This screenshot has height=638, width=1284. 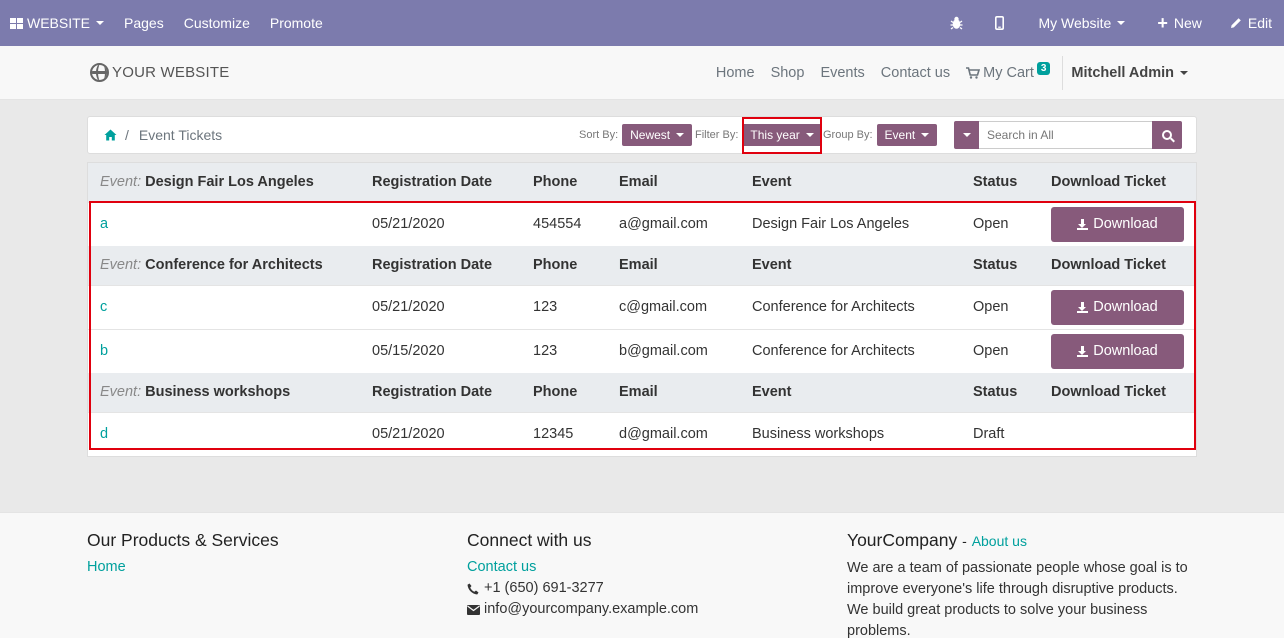 What do you see at coordinates (1250, 23) in the screenshot?
I see `edit-button: Edit` at bounding box center [1250, 23].